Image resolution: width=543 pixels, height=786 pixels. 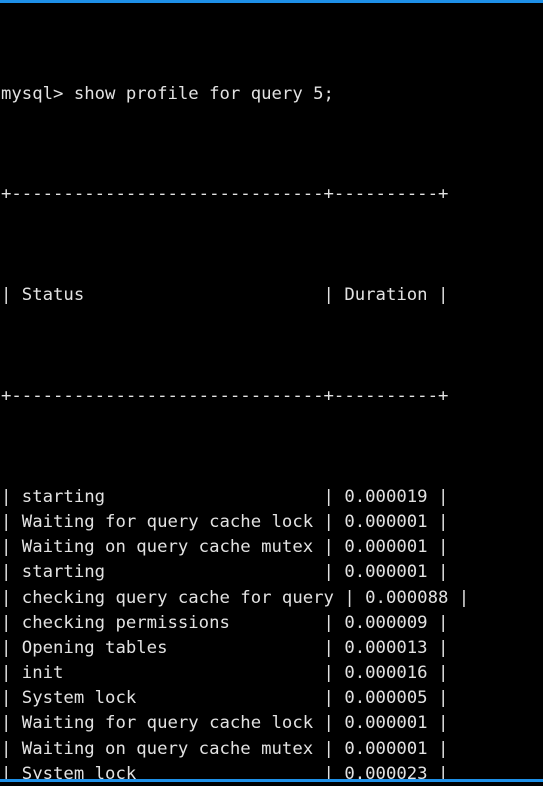 What do you see at coordinates (225, 647) in the screenshot?
I see `table-row: | Opening tables | 0.000013 |` at bounding box center [225, 647].